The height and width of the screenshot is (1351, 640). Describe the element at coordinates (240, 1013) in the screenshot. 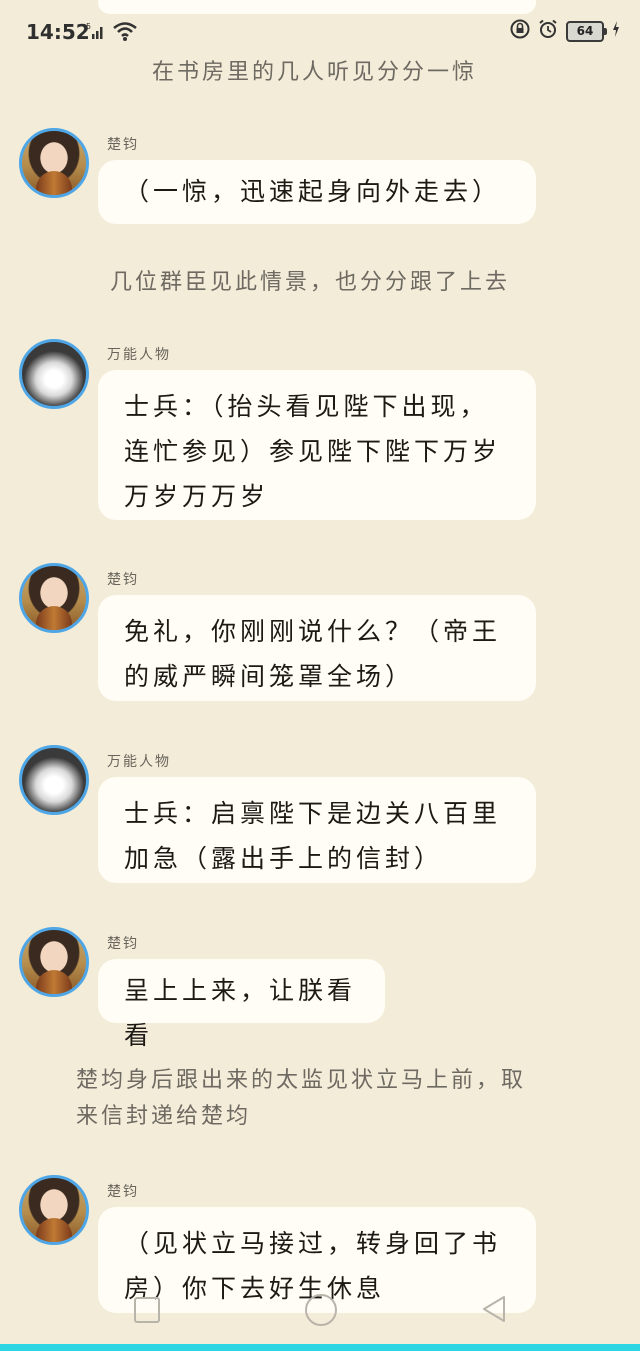

I see `message-line: 呈上上来，让朕看看` at that location.